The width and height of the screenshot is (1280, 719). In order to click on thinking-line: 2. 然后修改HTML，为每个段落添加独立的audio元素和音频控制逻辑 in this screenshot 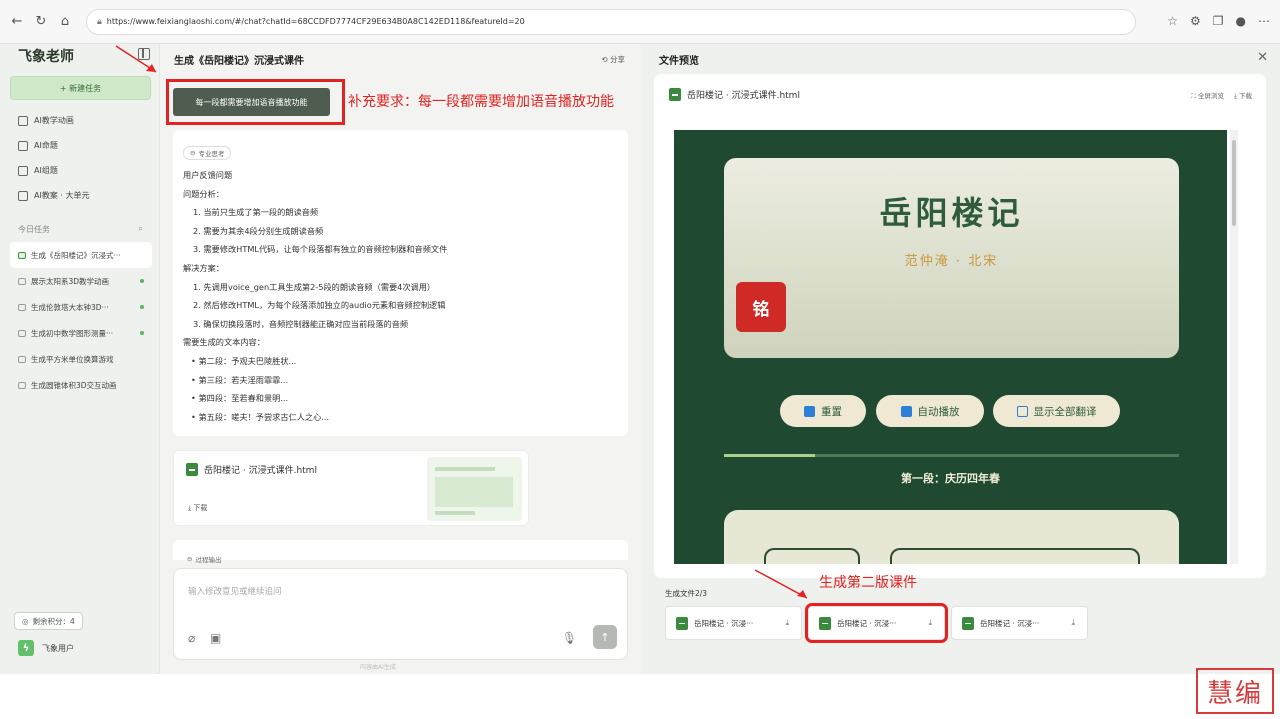, I will do `click(319, 305)`.